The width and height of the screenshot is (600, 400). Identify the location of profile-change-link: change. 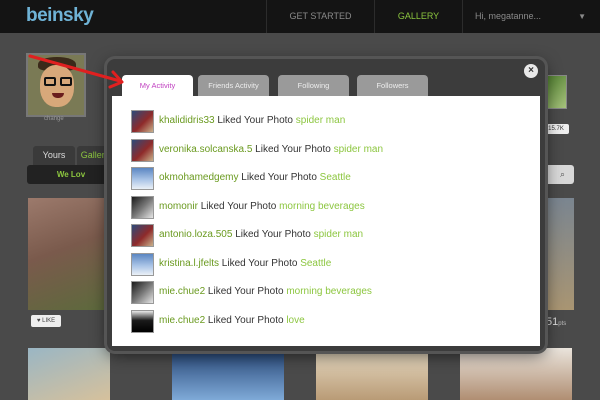
(54, 119).